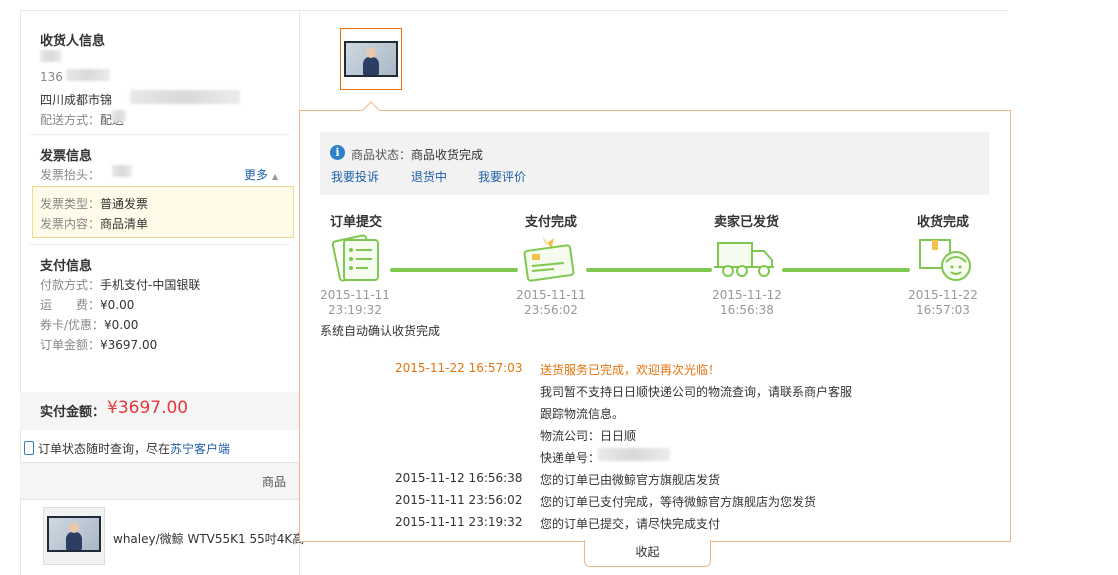 This screenshot has height=575, width=1118. What do you see at coordinates (70, 285) in the screenshot?
I see `payment-method-label: 付款方式：` at bounding box center [70, 285].